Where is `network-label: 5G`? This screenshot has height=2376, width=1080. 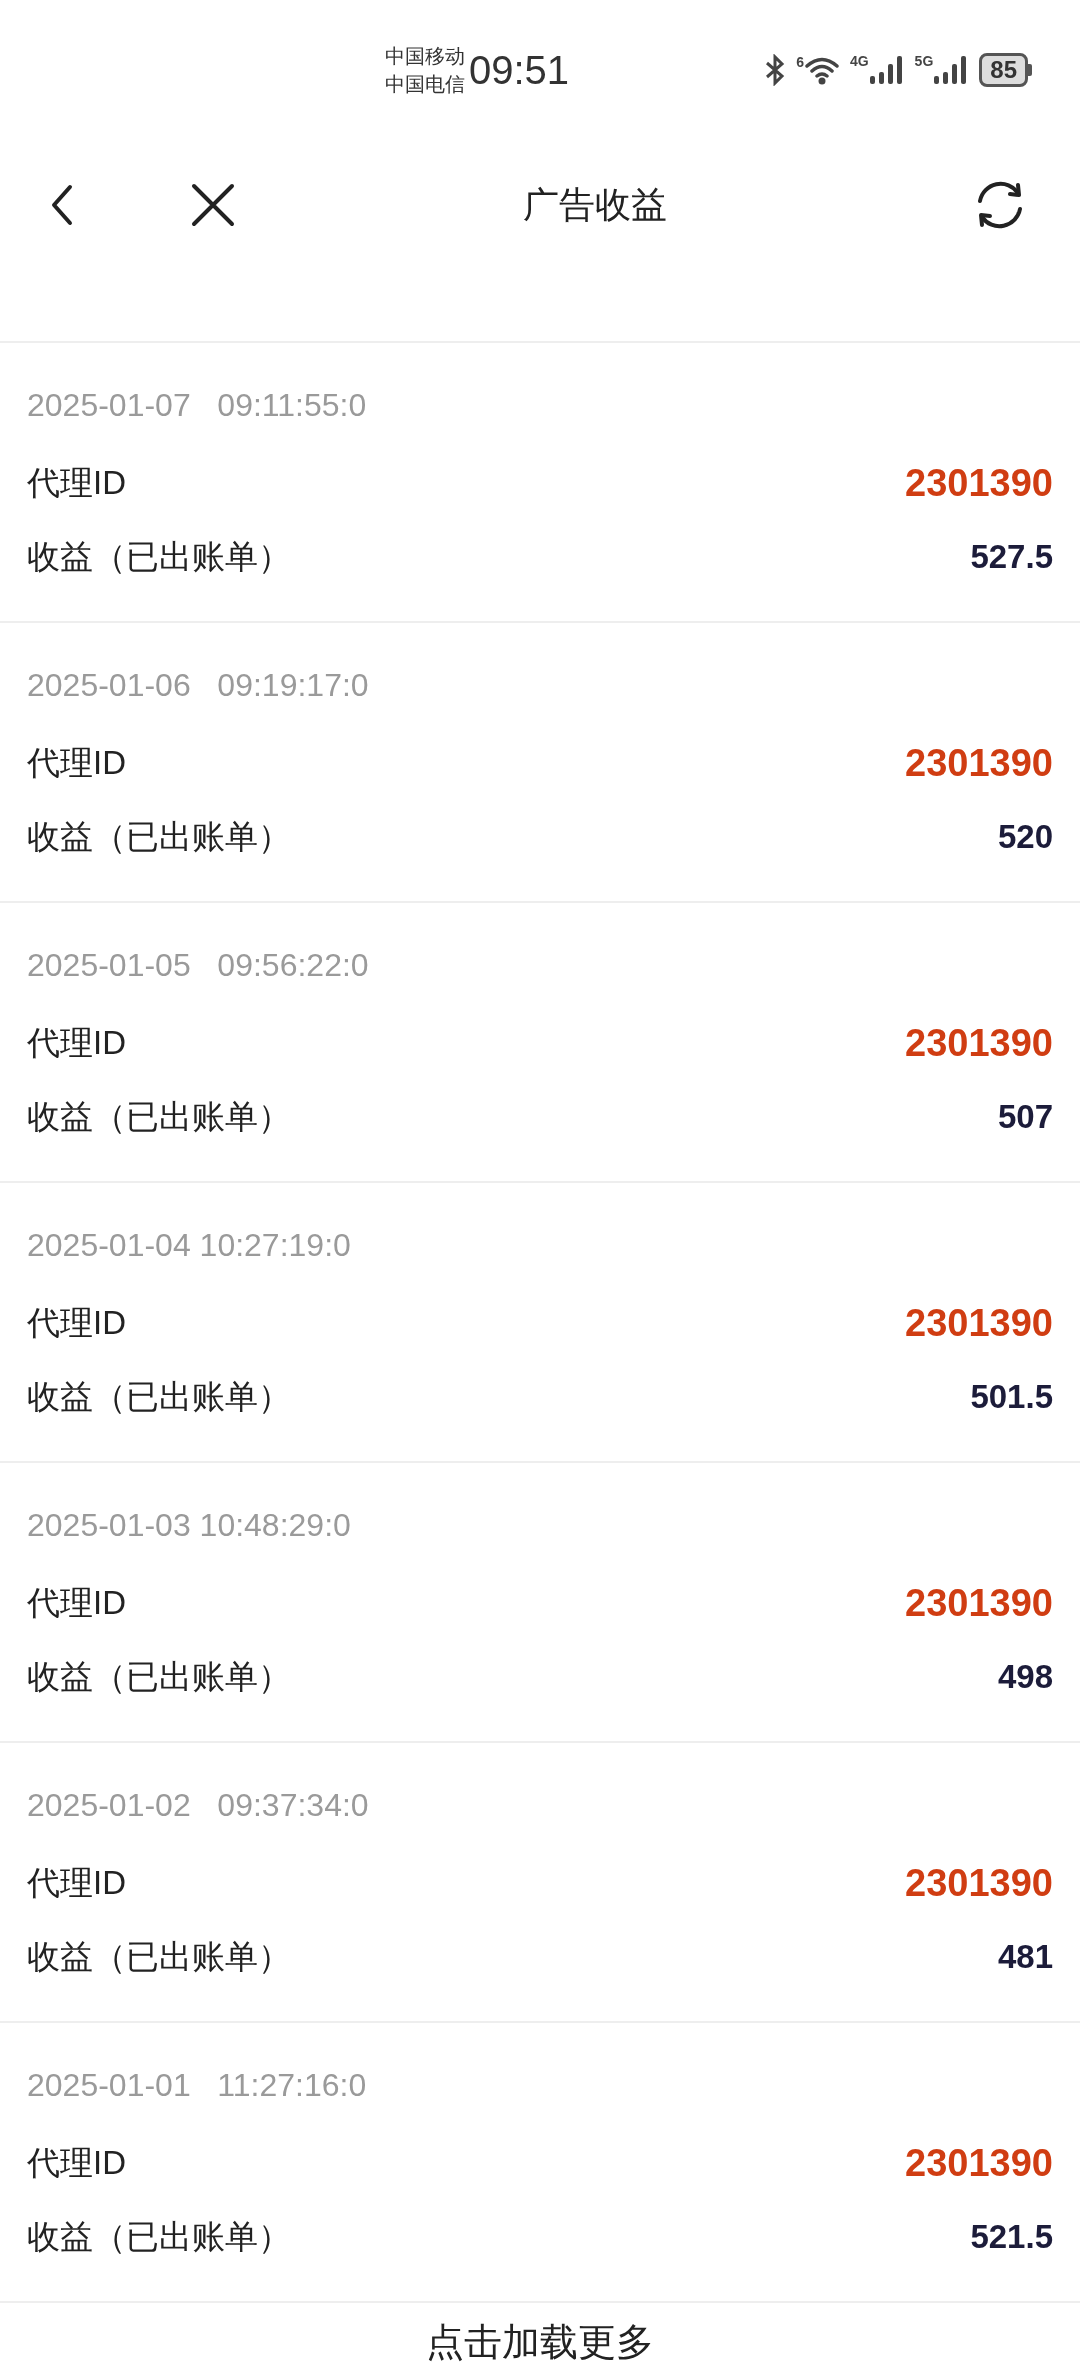 network-label: 5G is located at coordinates (924, 61).